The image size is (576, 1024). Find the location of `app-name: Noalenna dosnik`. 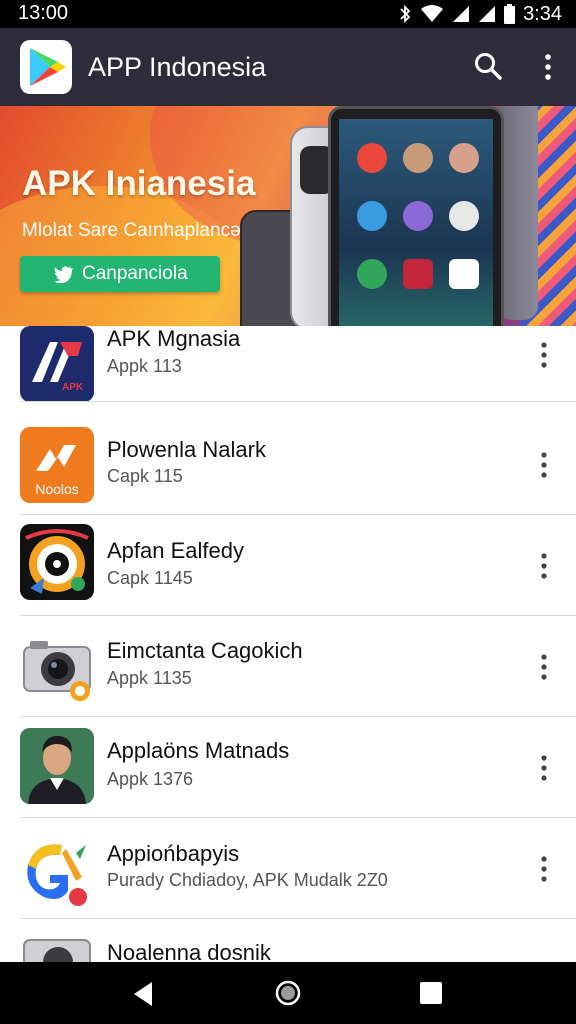

app-name: Noalenna dosnik is located at coordinates (189, 951).